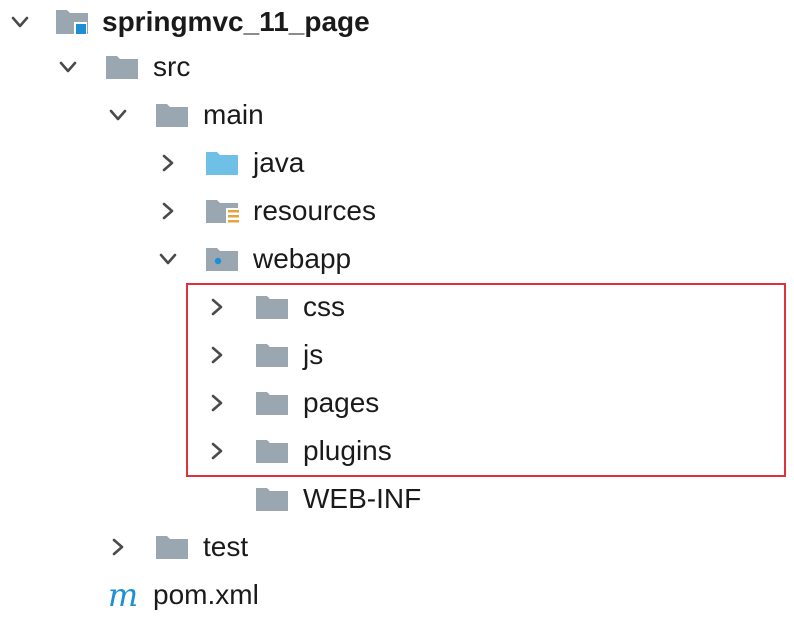 The height and width of the screenshot is (620, 794). Describe the element at coordinates (397, 355) in the screenshot. I see `tree-item-js: js` at that location.